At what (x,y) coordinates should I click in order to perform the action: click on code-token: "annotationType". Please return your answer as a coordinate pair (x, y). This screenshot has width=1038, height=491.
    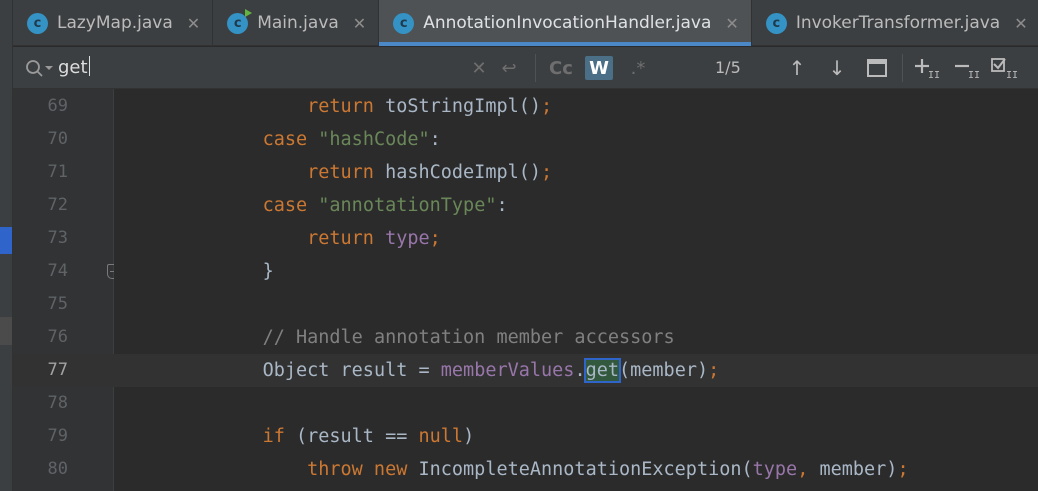
    Looking at the image, I should click on (407, 205).